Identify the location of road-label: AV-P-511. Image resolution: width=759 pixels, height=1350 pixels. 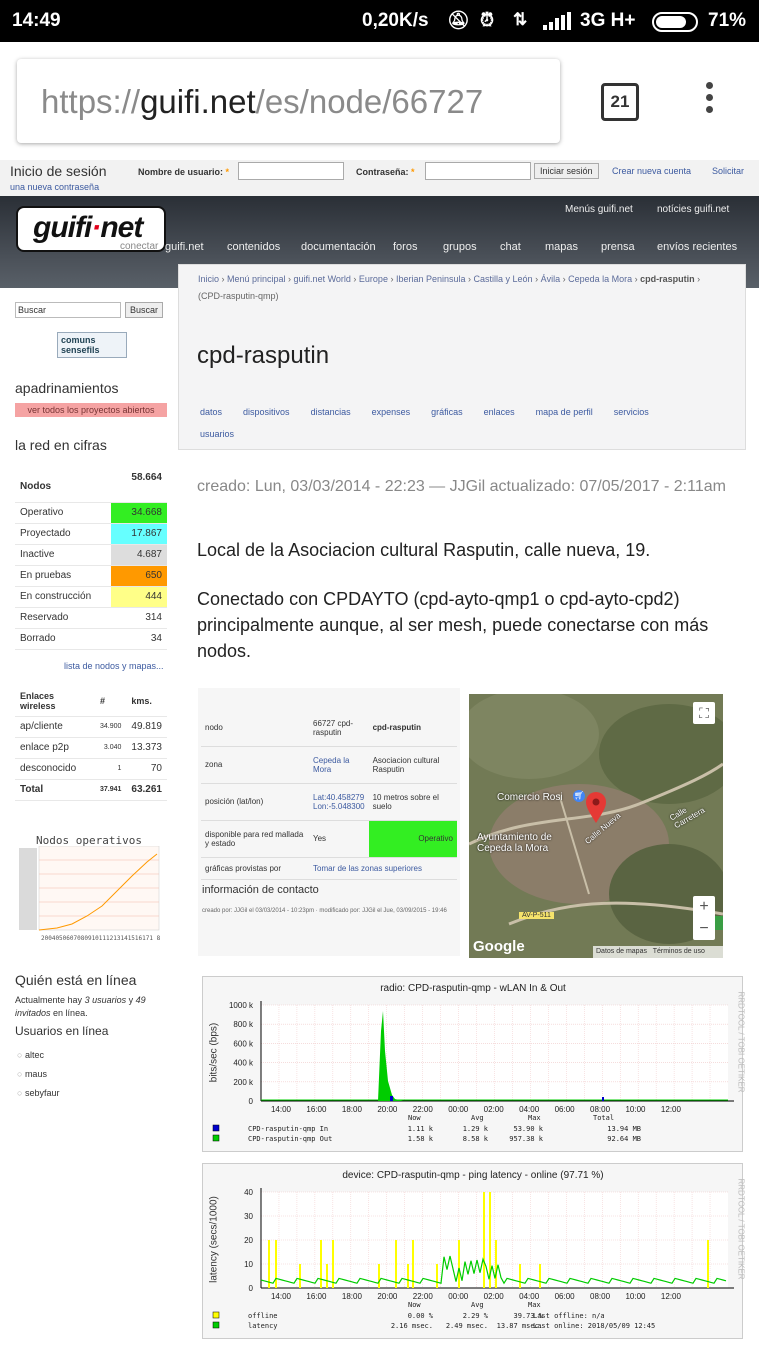
(536, 915).